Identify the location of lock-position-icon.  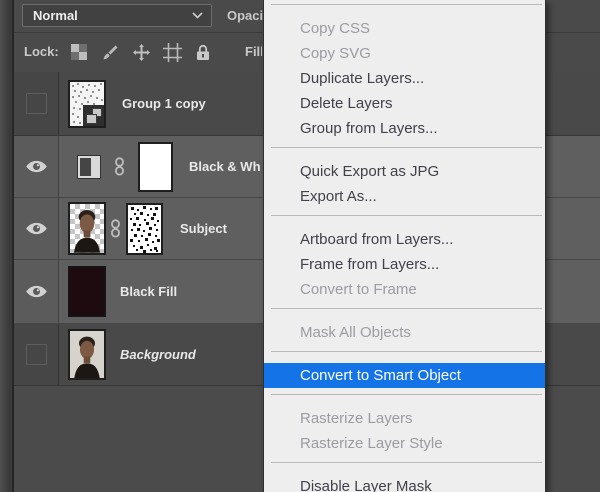
(141, 52).